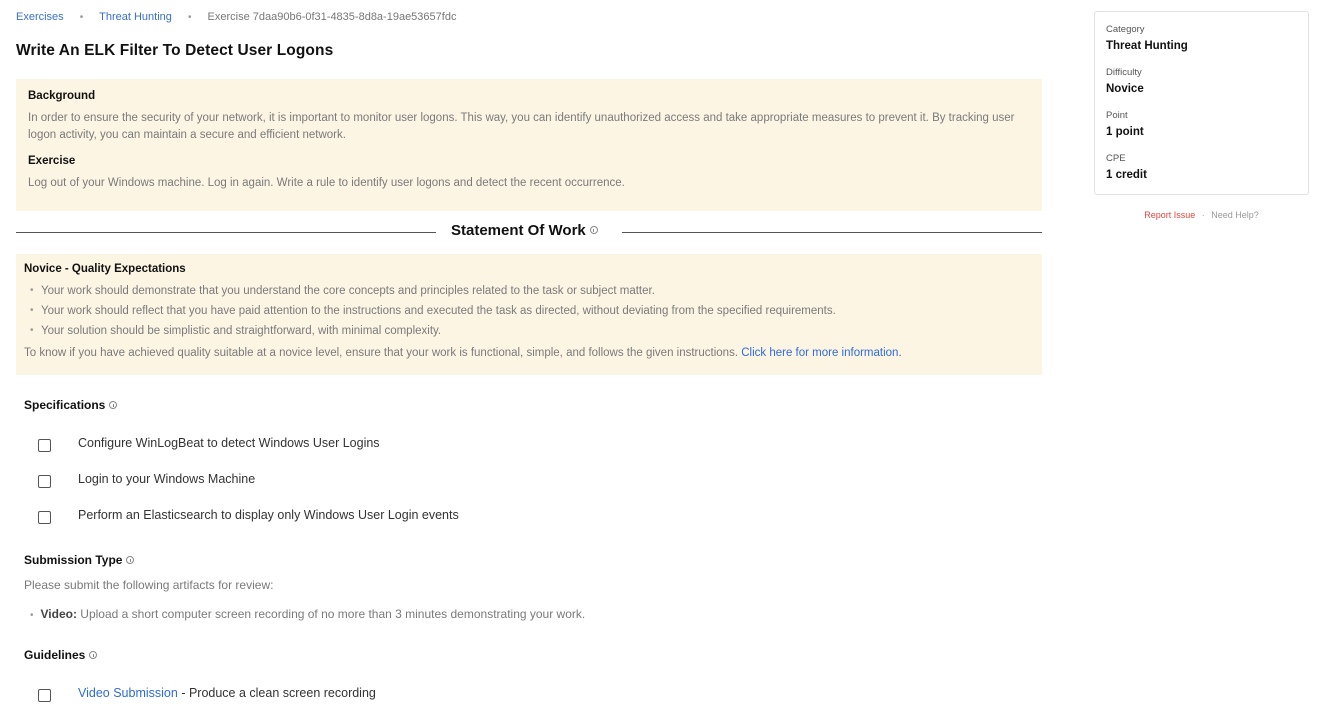 The height and width of the screenshot is (722, 1324). What do you see at coordinates (1124, 72) in the screenshot?
I see `difficulty-label: Difficulty` at bounding box center [1124, 72].